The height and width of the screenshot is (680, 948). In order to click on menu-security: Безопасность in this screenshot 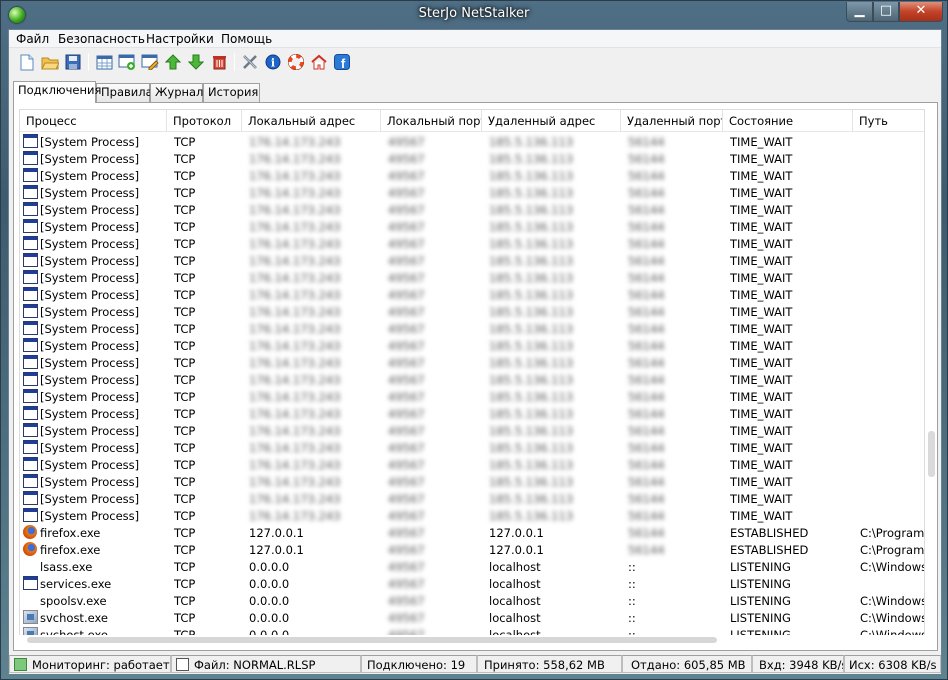, I will do `click(101, 39)`.